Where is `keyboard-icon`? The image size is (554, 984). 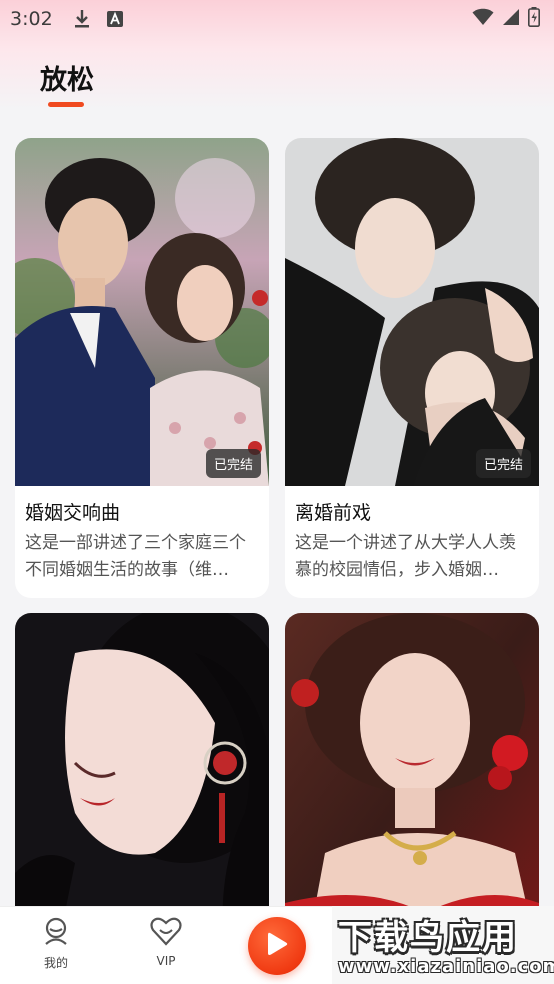 keyboard-icon is located at coordinates (114, 19).